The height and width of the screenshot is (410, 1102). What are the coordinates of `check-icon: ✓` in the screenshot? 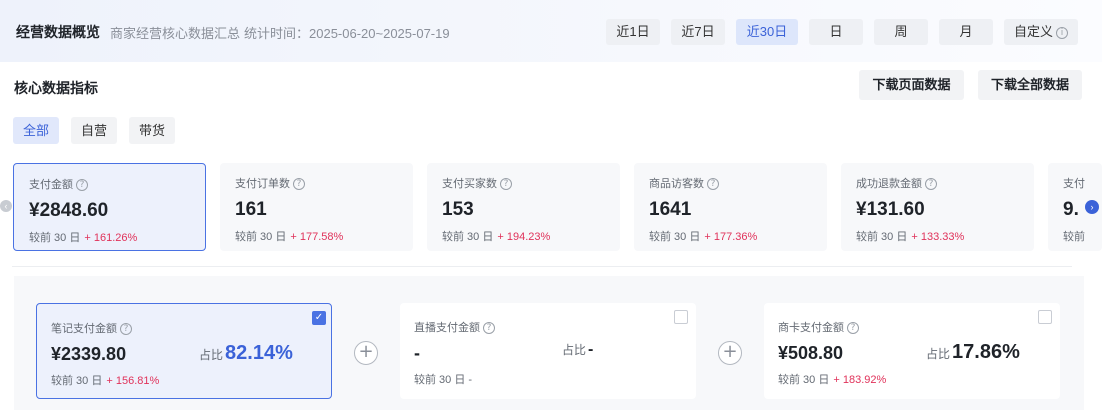 It's located at (319, 317).